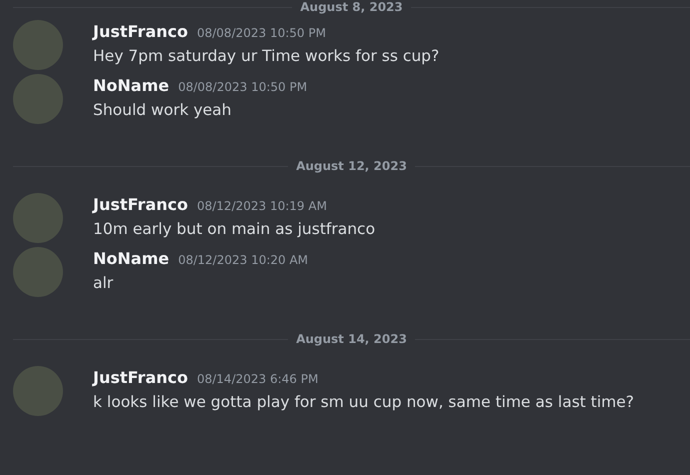  Describe the element at coordinates (257, 379) in the screenshot. I see `timestamp: 08/14/2023 6:46 PM` at that location.